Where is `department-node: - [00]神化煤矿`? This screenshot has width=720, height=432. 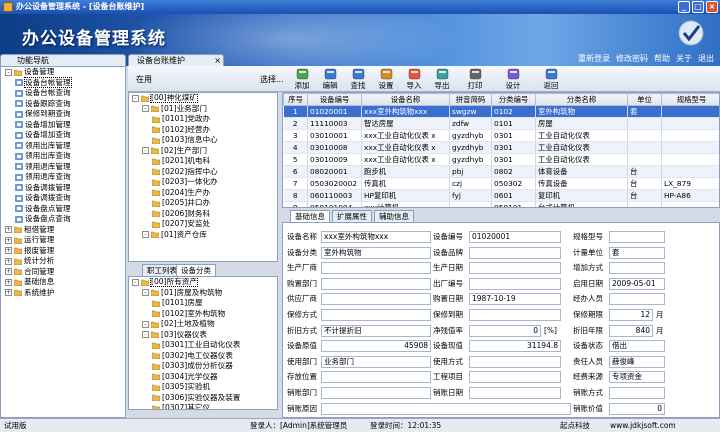
department-node: - [00]神化煤矿 is located at coordinates (203, 98).